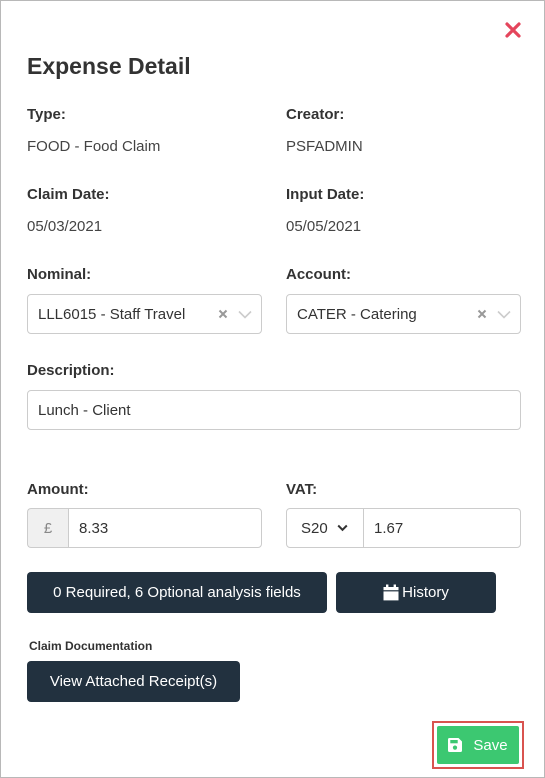 Image resolution: width=545 pixels, height=778 pixels. What do you see at coordinates (513, 30) in the screenshot?
I see `close-icon` at bounding box center [513, 30].